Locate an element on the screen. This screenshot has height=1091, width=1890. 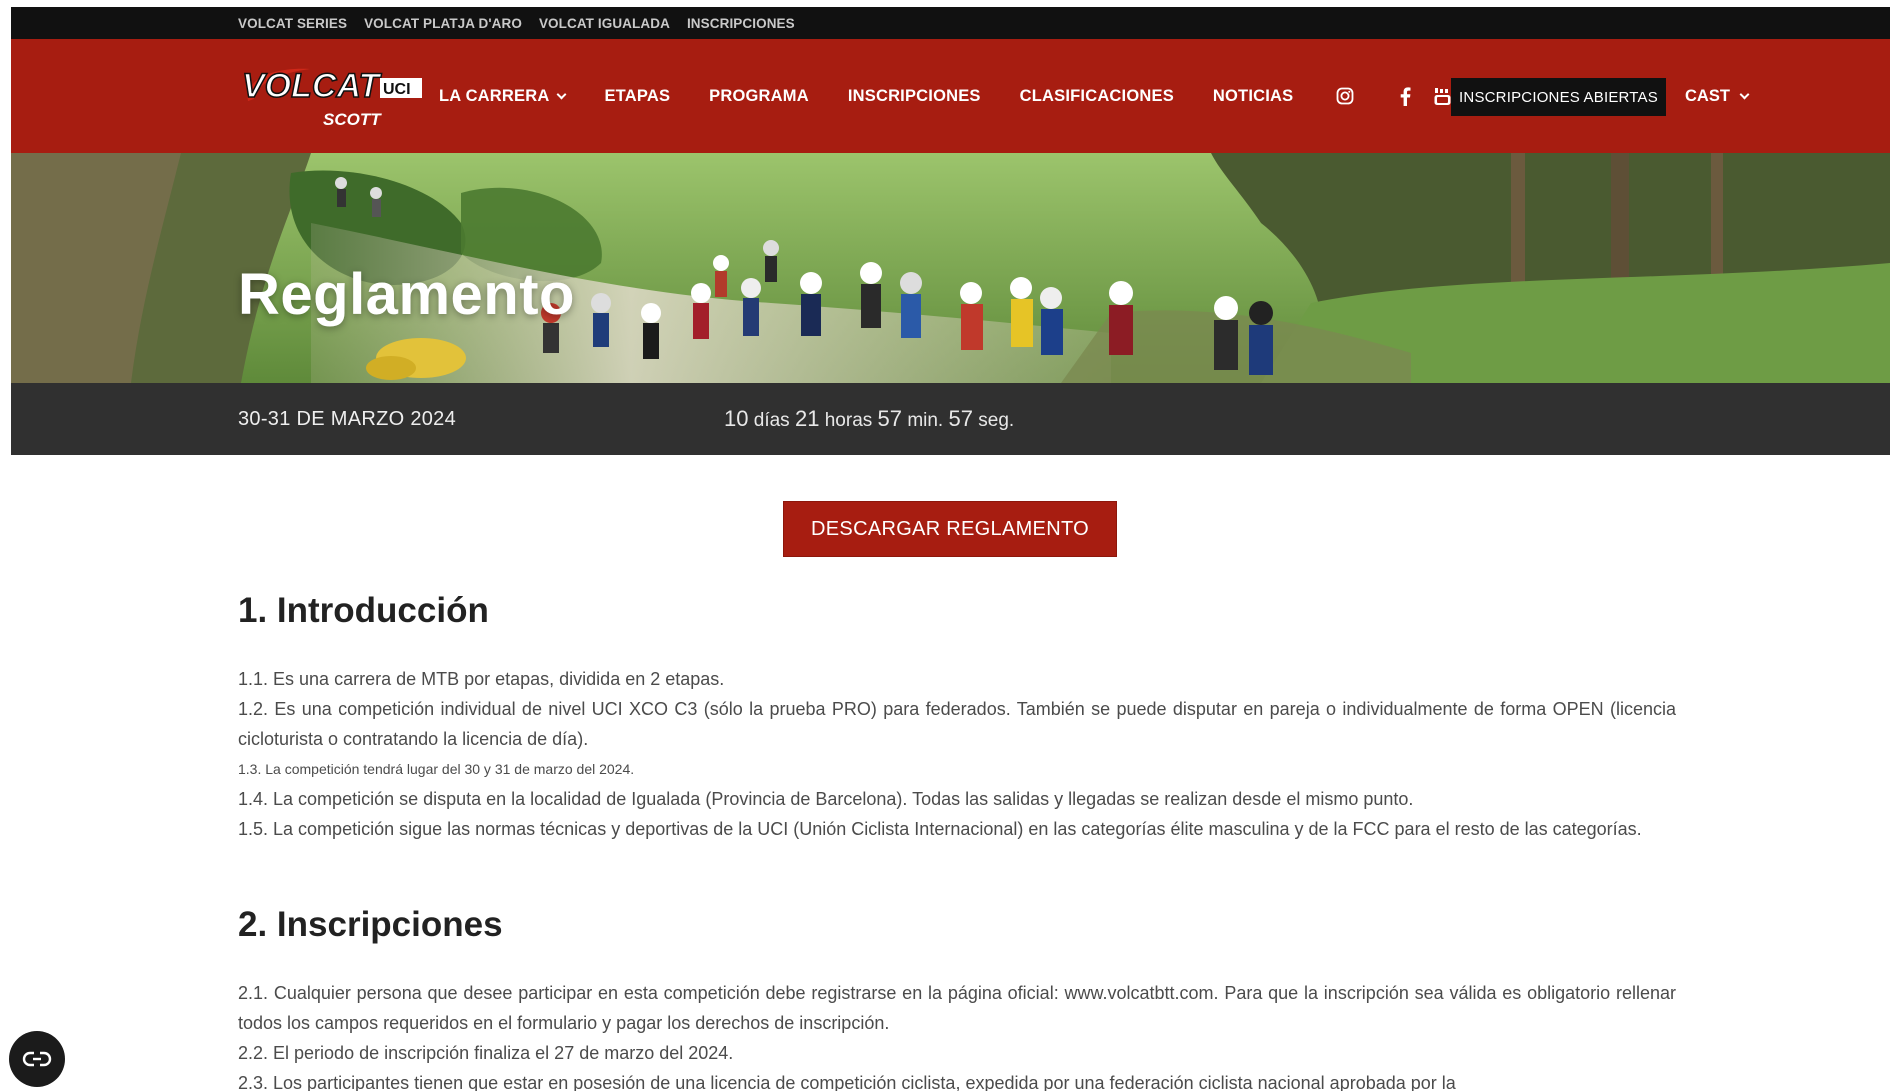
topbar-link-inscripciones: INSCRIPCIONES is located at coordinates (741, 23).